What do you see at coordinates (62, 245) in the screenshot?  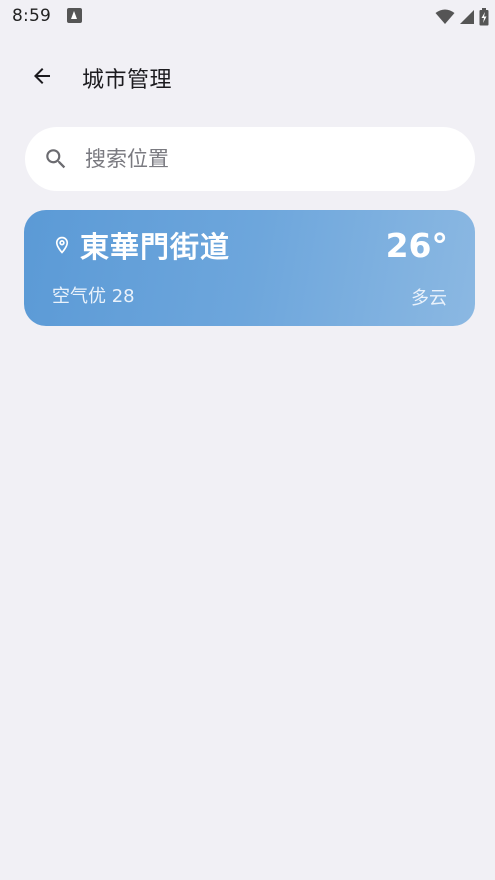 I see `location-pin-icon` at bounding box center [62, 245].